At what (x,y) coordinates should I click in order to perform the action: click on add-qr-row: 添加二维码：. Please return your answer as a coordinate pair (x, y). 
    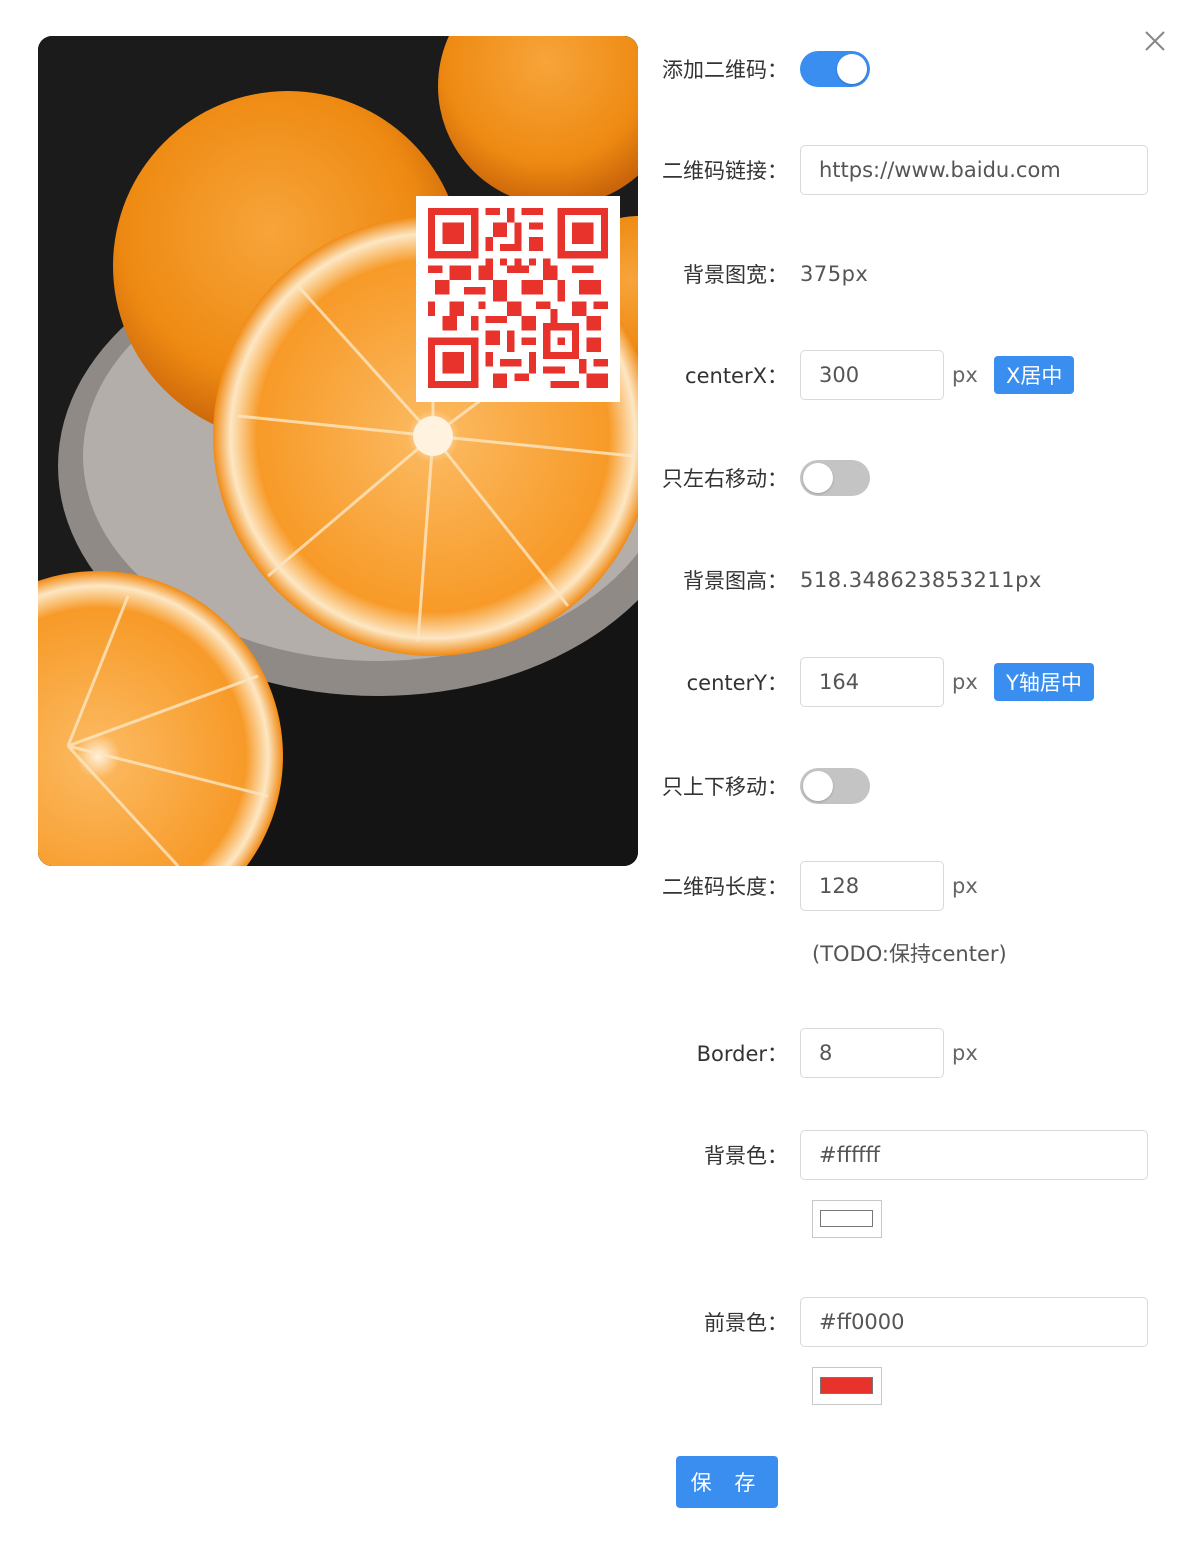
    Looking at the image, I should click on (735, 69).